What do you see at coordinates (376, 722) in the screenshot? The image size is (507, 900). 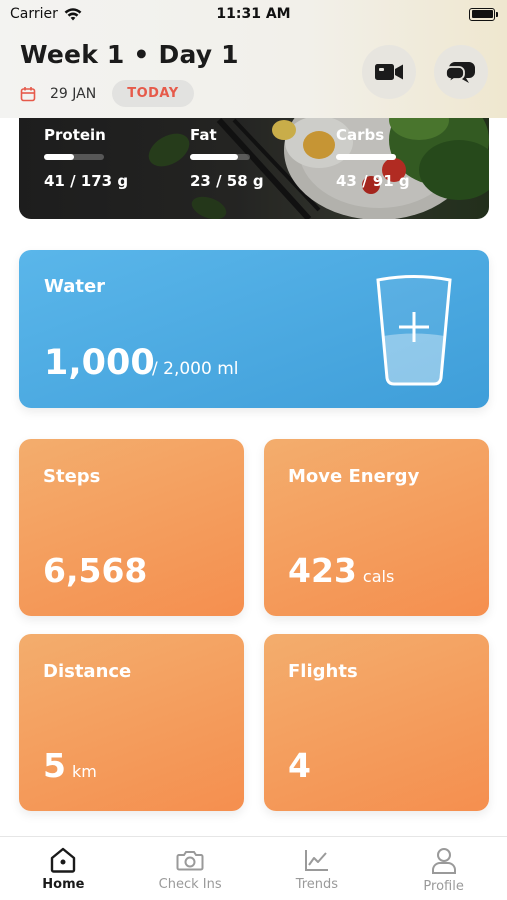 I see `flights-card: Flights 4` at bounding box center [376, 722].